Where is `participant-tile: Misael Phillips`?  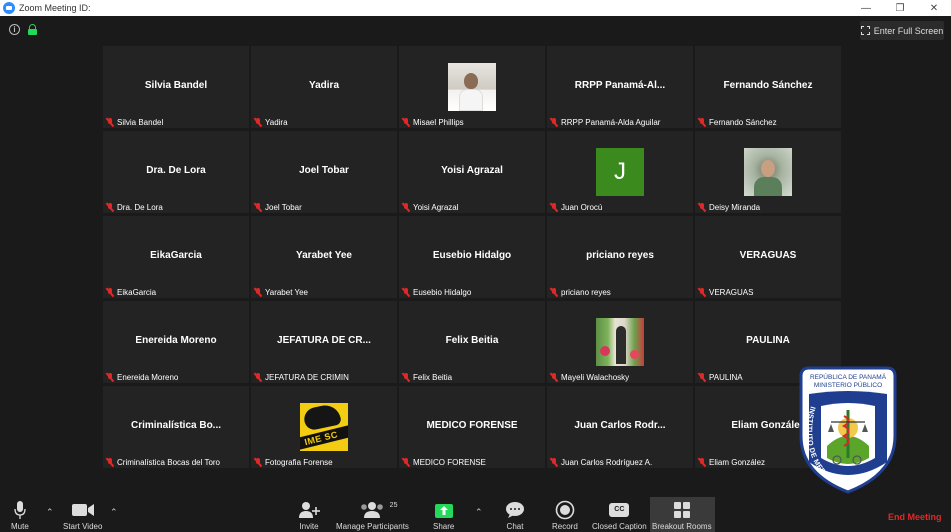
participant-tile: Misael Phillips is located at coordinates (472, 87).